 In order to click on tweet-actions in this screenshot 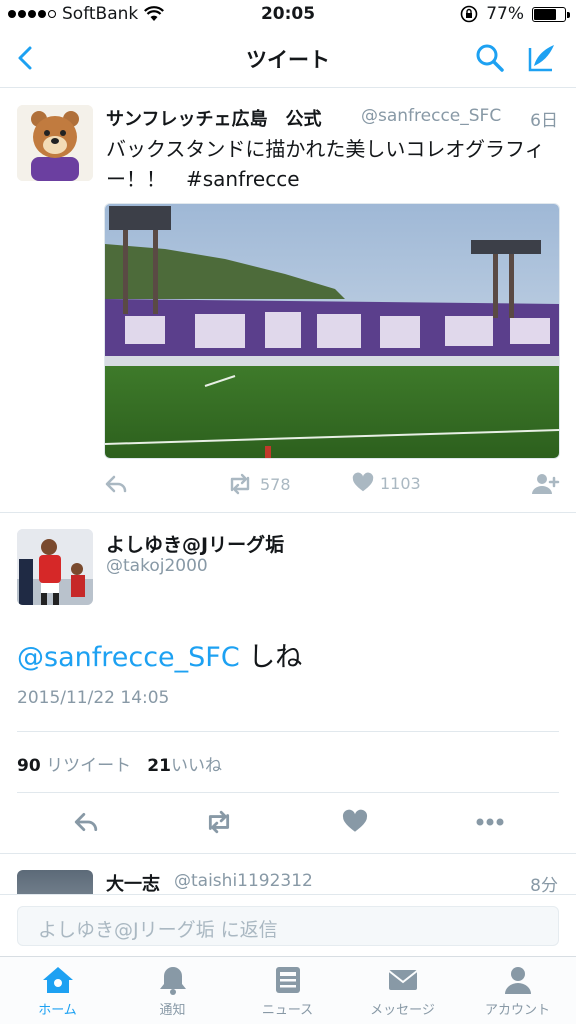, I will do `click(288, 824)`.